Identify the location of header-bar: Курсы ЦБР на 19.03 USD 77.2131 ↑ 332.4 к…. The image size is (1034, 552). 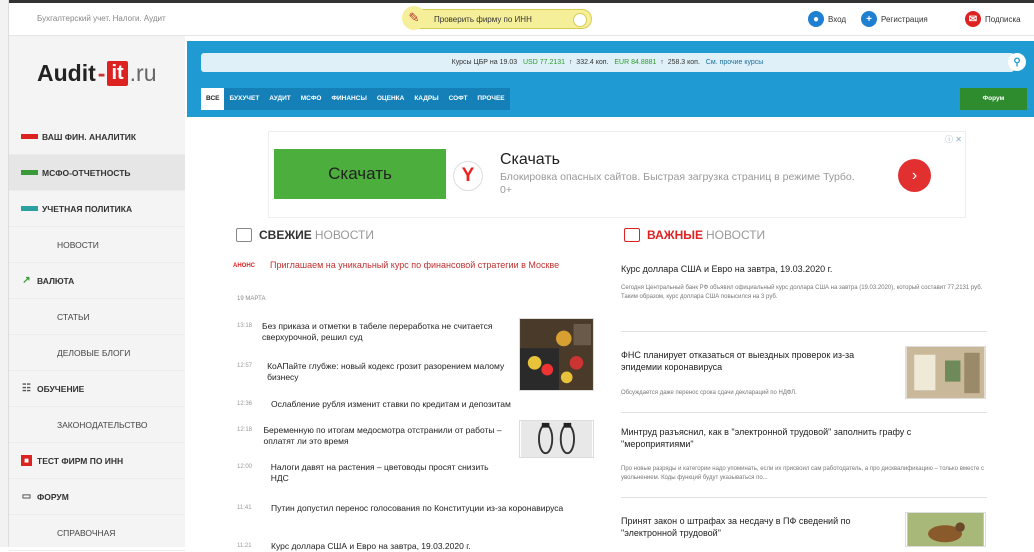
(610, 79).